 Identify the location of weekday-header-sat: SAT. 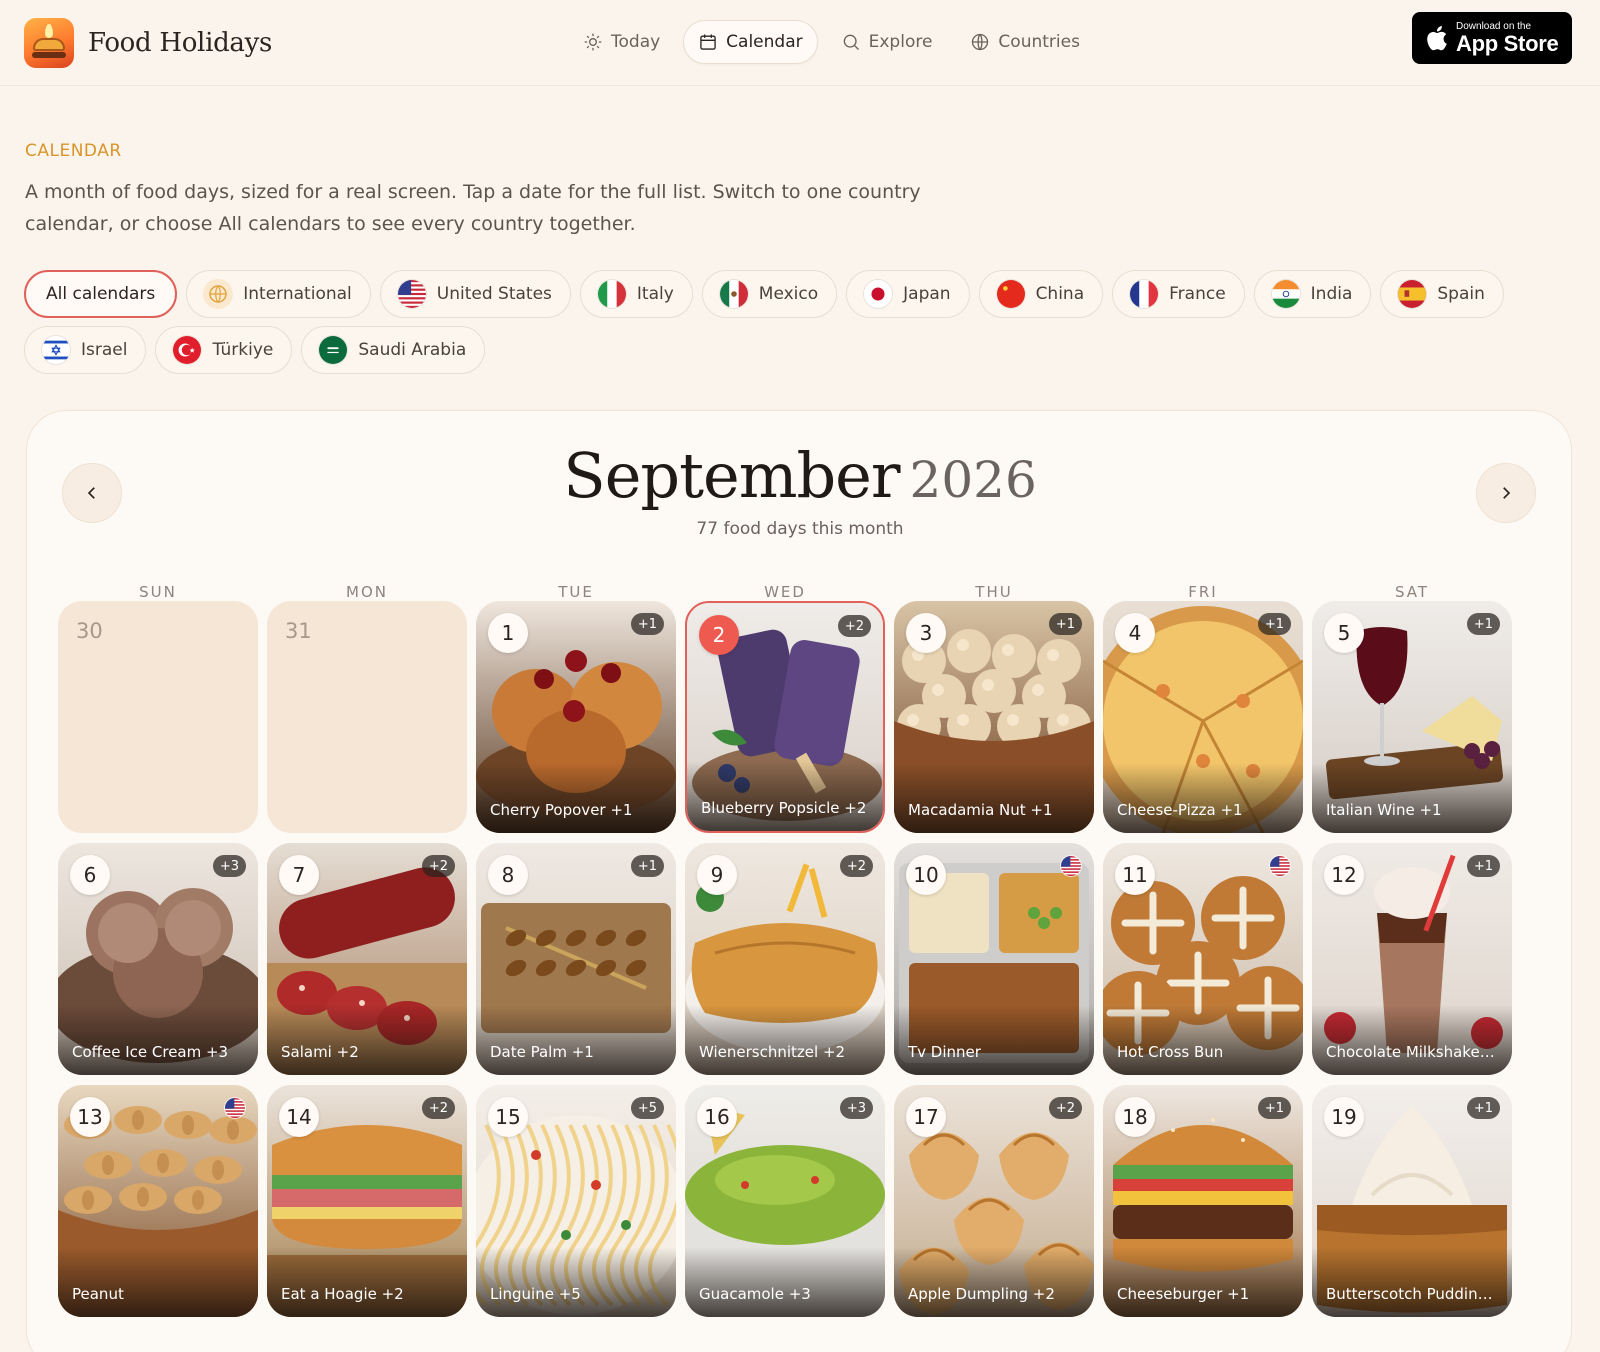
(1412, 592).